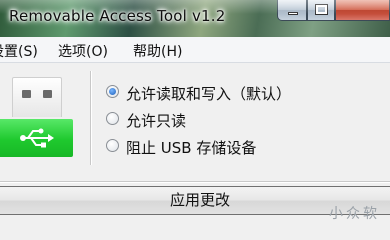 This screenshot has width=390, height=240. I want to click on watermark: 小众软, so click(354, 214).